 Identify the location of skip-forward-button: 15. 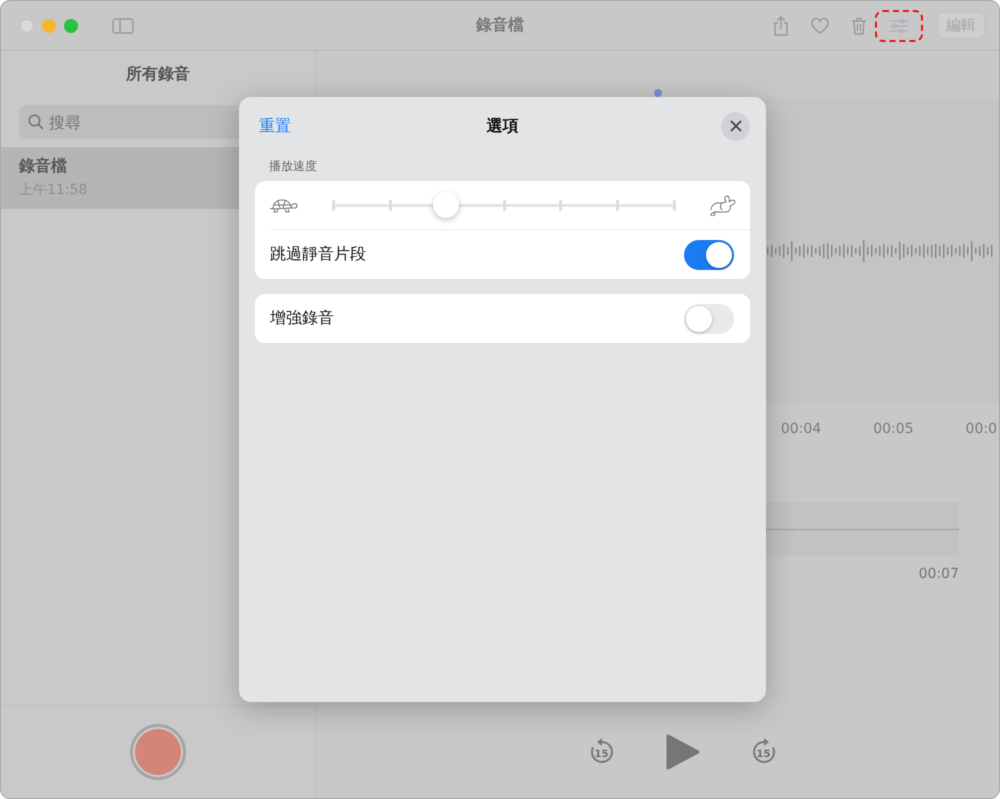
(764, 752).